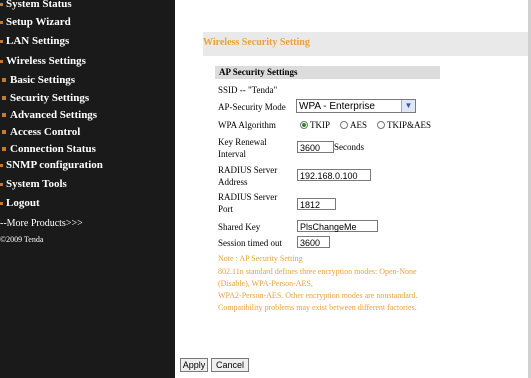 The width and height of the screenshot is (531, 378). What do you see at coordinates (194, 365) in the screenshot?
I see `apply-button: Apply` at bounding box center [194, 365].